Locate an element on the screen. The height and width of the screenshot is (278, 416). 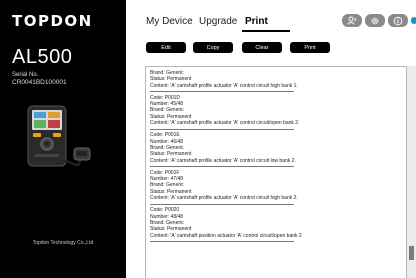
tab-print: Print is located at coordinates (256, 21).